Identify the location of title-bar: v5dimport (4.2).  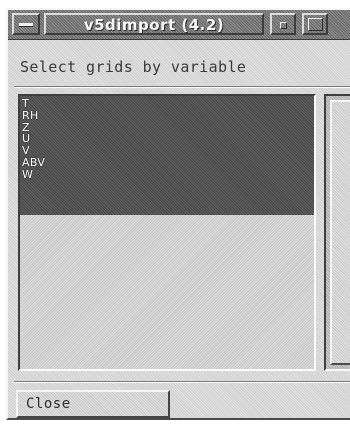
(179, 25).